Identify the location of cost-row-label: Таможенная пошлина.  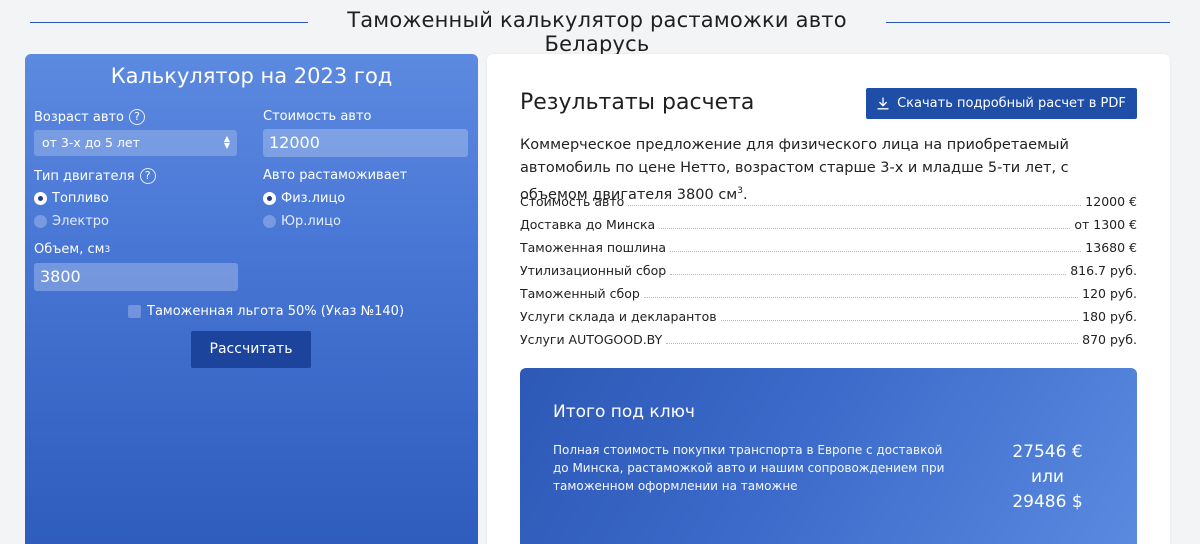
(593, 247).